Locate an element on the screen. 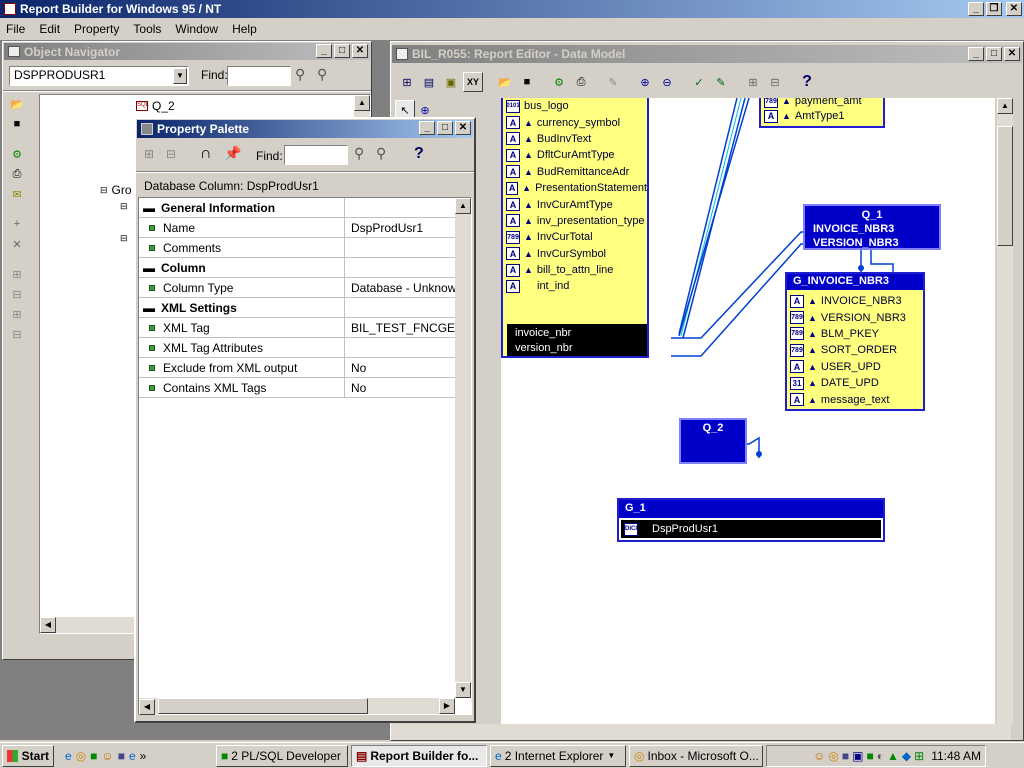  section-column: ▬ Column is located at coordinates (305, 268).